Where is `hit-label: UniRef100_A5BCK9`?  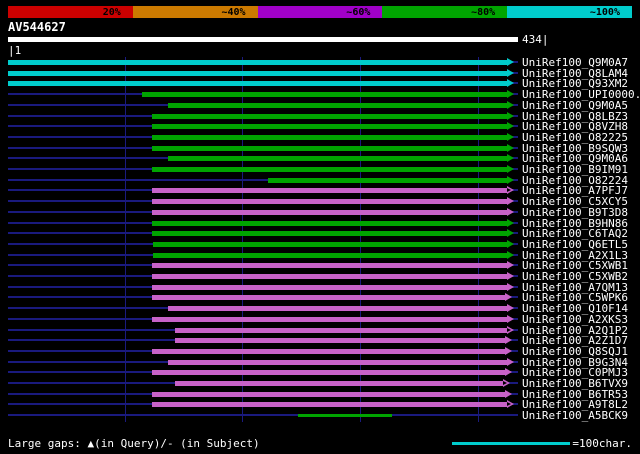
hit-label: UniRef100_A5BCK9 is located at coordinates (575, 415).